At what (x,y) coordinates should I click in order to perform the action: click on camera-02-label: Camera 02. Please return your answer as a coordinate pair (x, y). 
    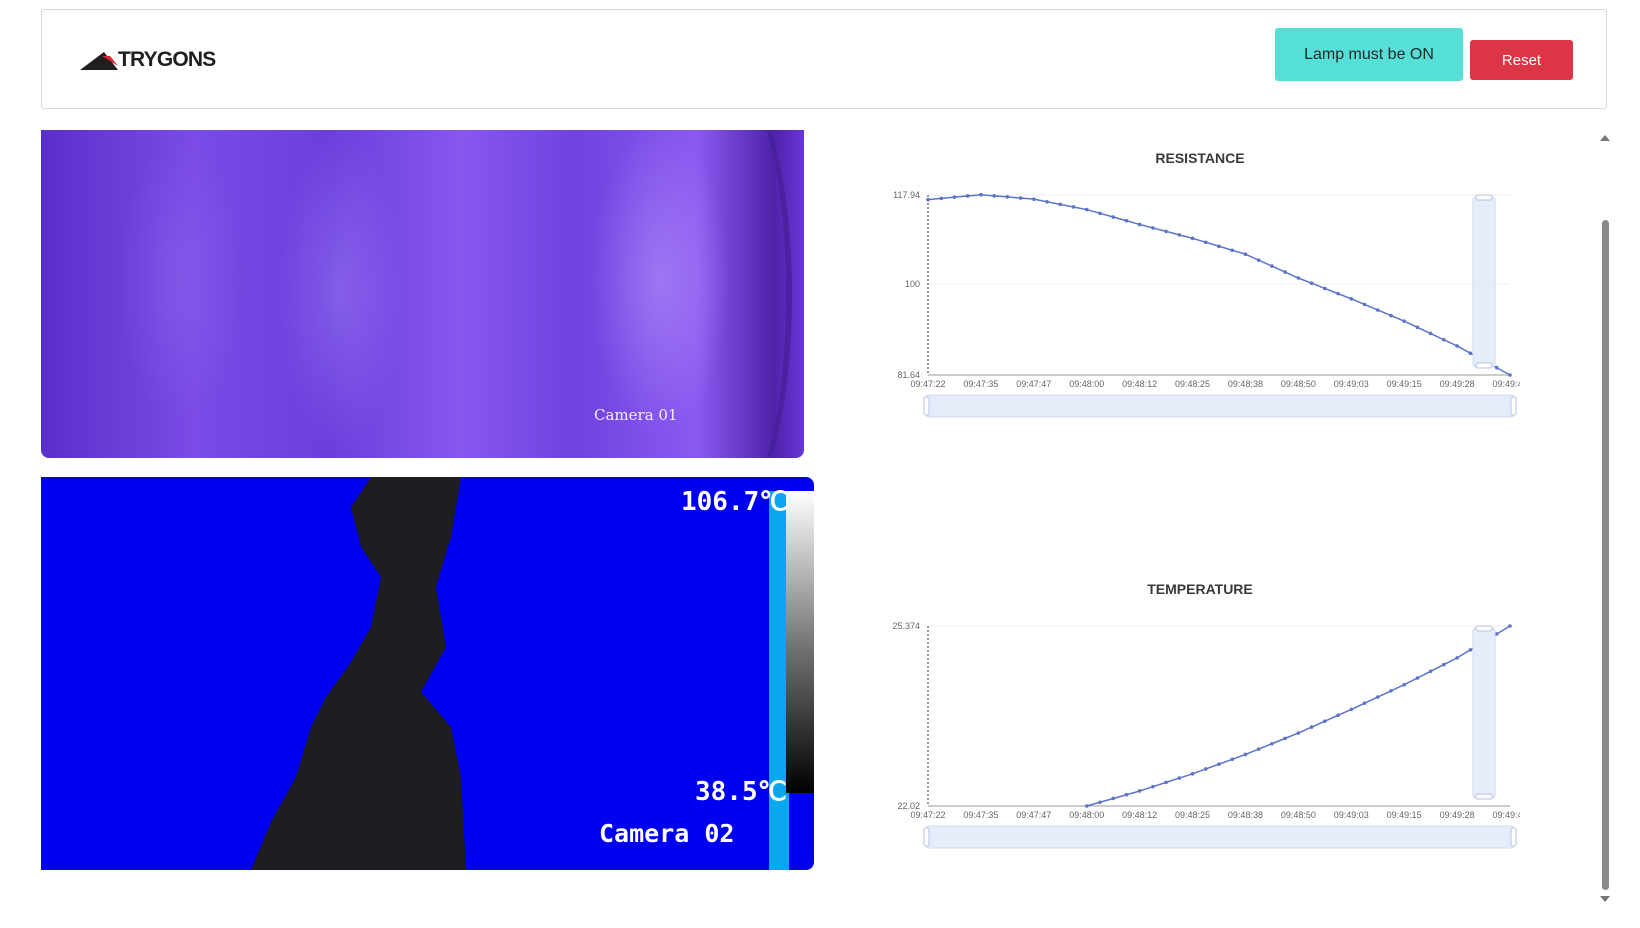
    Looking at the image, I should click on (667, 833).